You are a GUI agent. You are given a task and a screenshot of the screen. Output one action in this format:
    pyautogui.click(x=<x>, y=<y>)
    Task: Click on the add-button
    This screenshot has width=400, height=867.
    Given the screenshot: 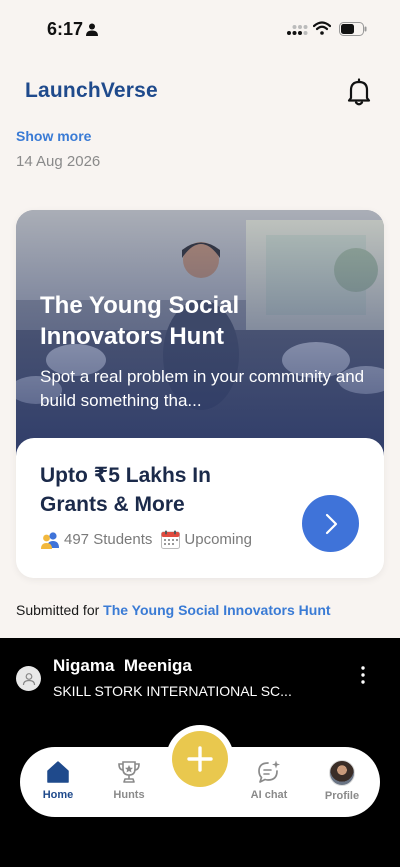 What is the action you would take?
    pyautogui.click(x=200, y=759)
    